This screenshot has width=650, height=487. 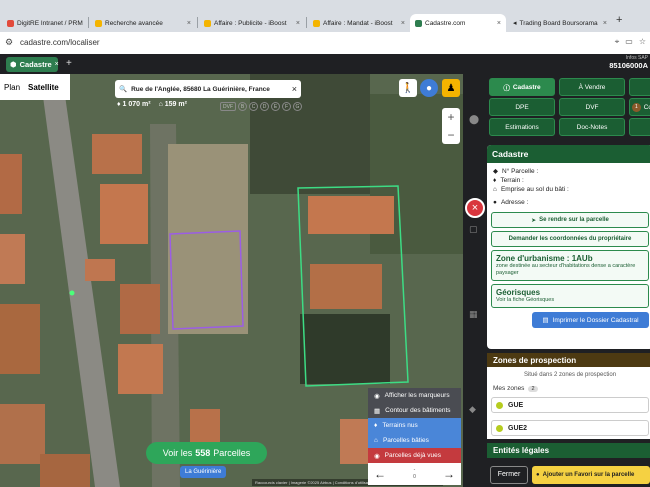 I want to click on building-icon: ▦, so click(x=475, y=315).